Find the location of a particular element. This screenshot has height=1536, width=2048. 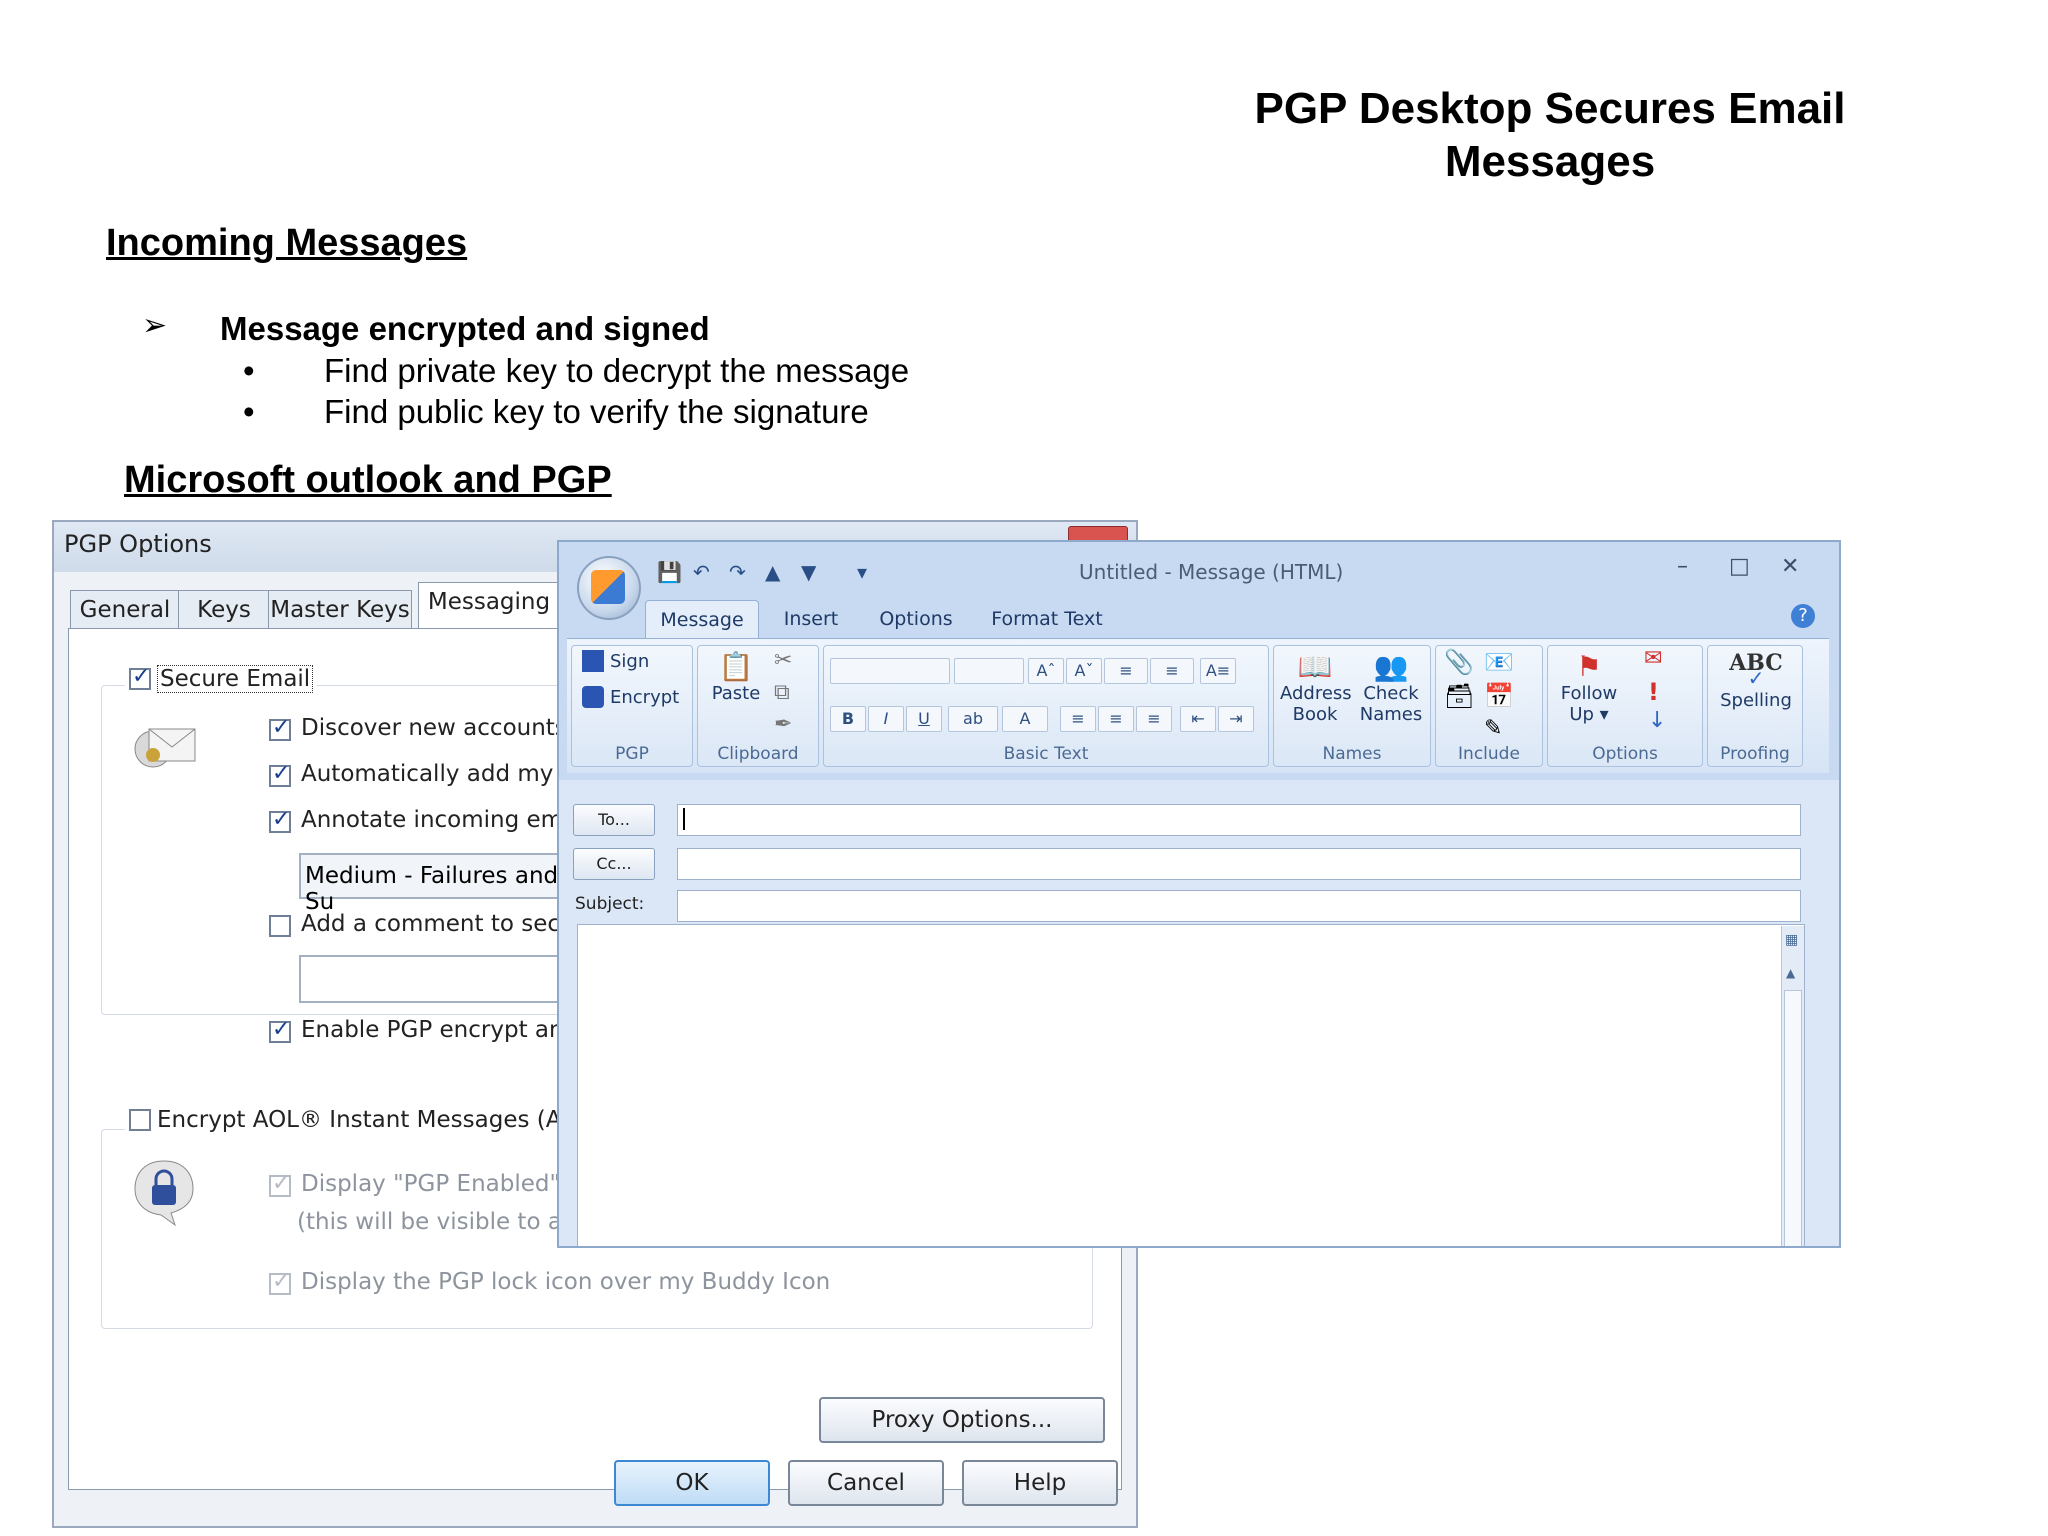

add-comment-checkbox is located at coordinates (280, 926).